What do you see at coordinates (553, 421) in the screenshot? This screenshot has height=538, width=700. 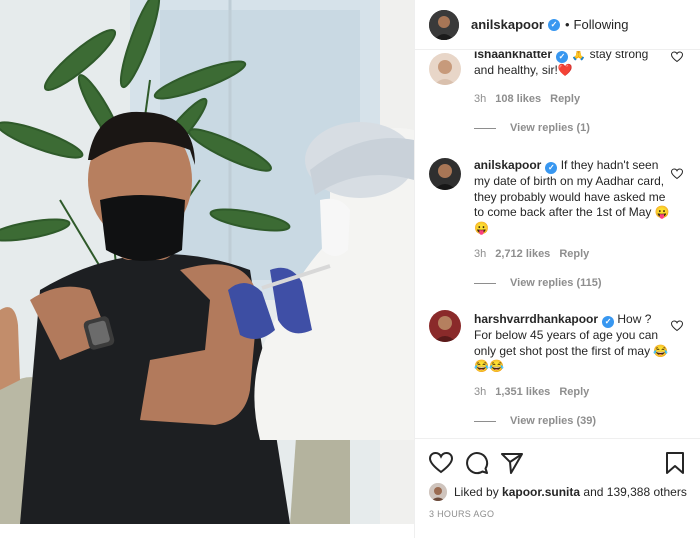 I see `view-replies-label: View replies (39)` at bounding box center [553, 421].